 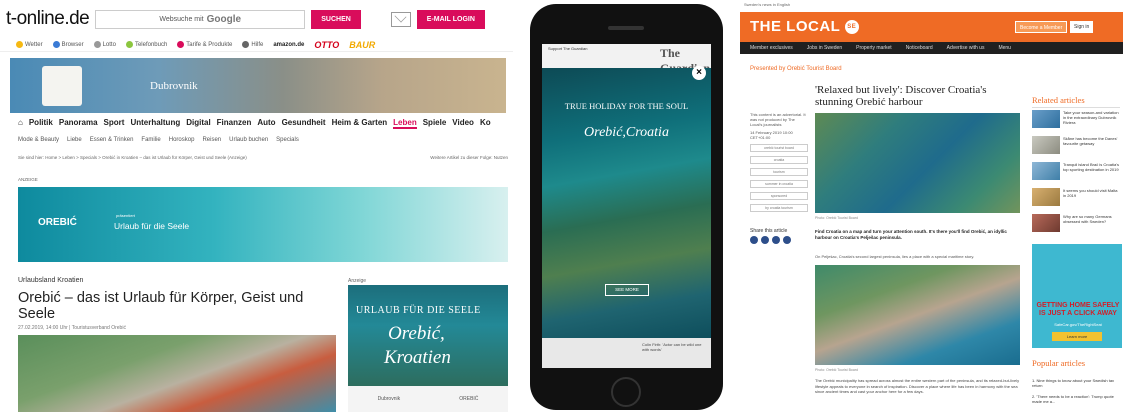 What do you see at coordinates (770, 240) in the screenshot?
I see `share-icons` at bounding box center [770, 240].